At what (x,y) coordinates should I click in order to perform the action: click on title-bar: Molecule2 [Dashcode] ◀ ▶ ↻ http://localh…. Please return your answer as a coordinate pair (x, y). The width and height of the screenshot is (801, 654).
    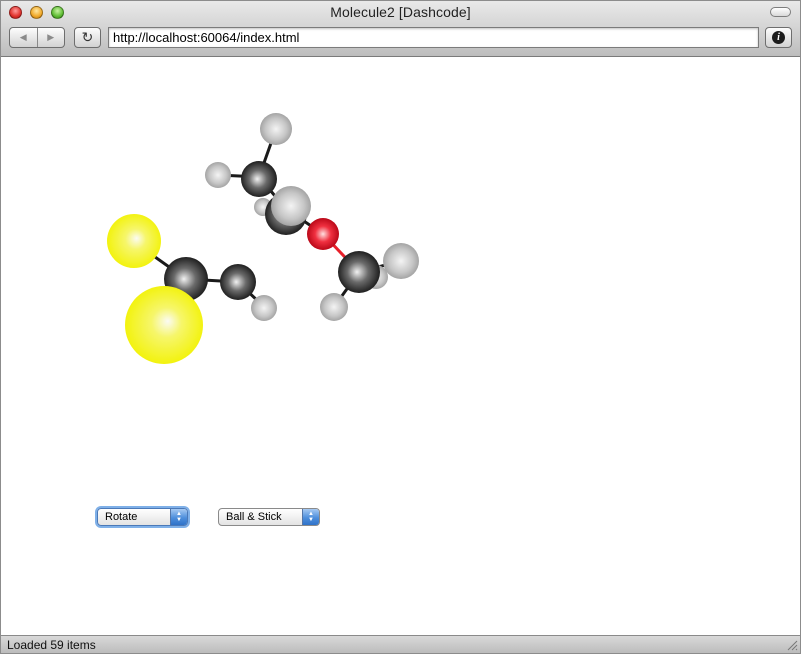
    Looking at the image, I should click on (400, 29).